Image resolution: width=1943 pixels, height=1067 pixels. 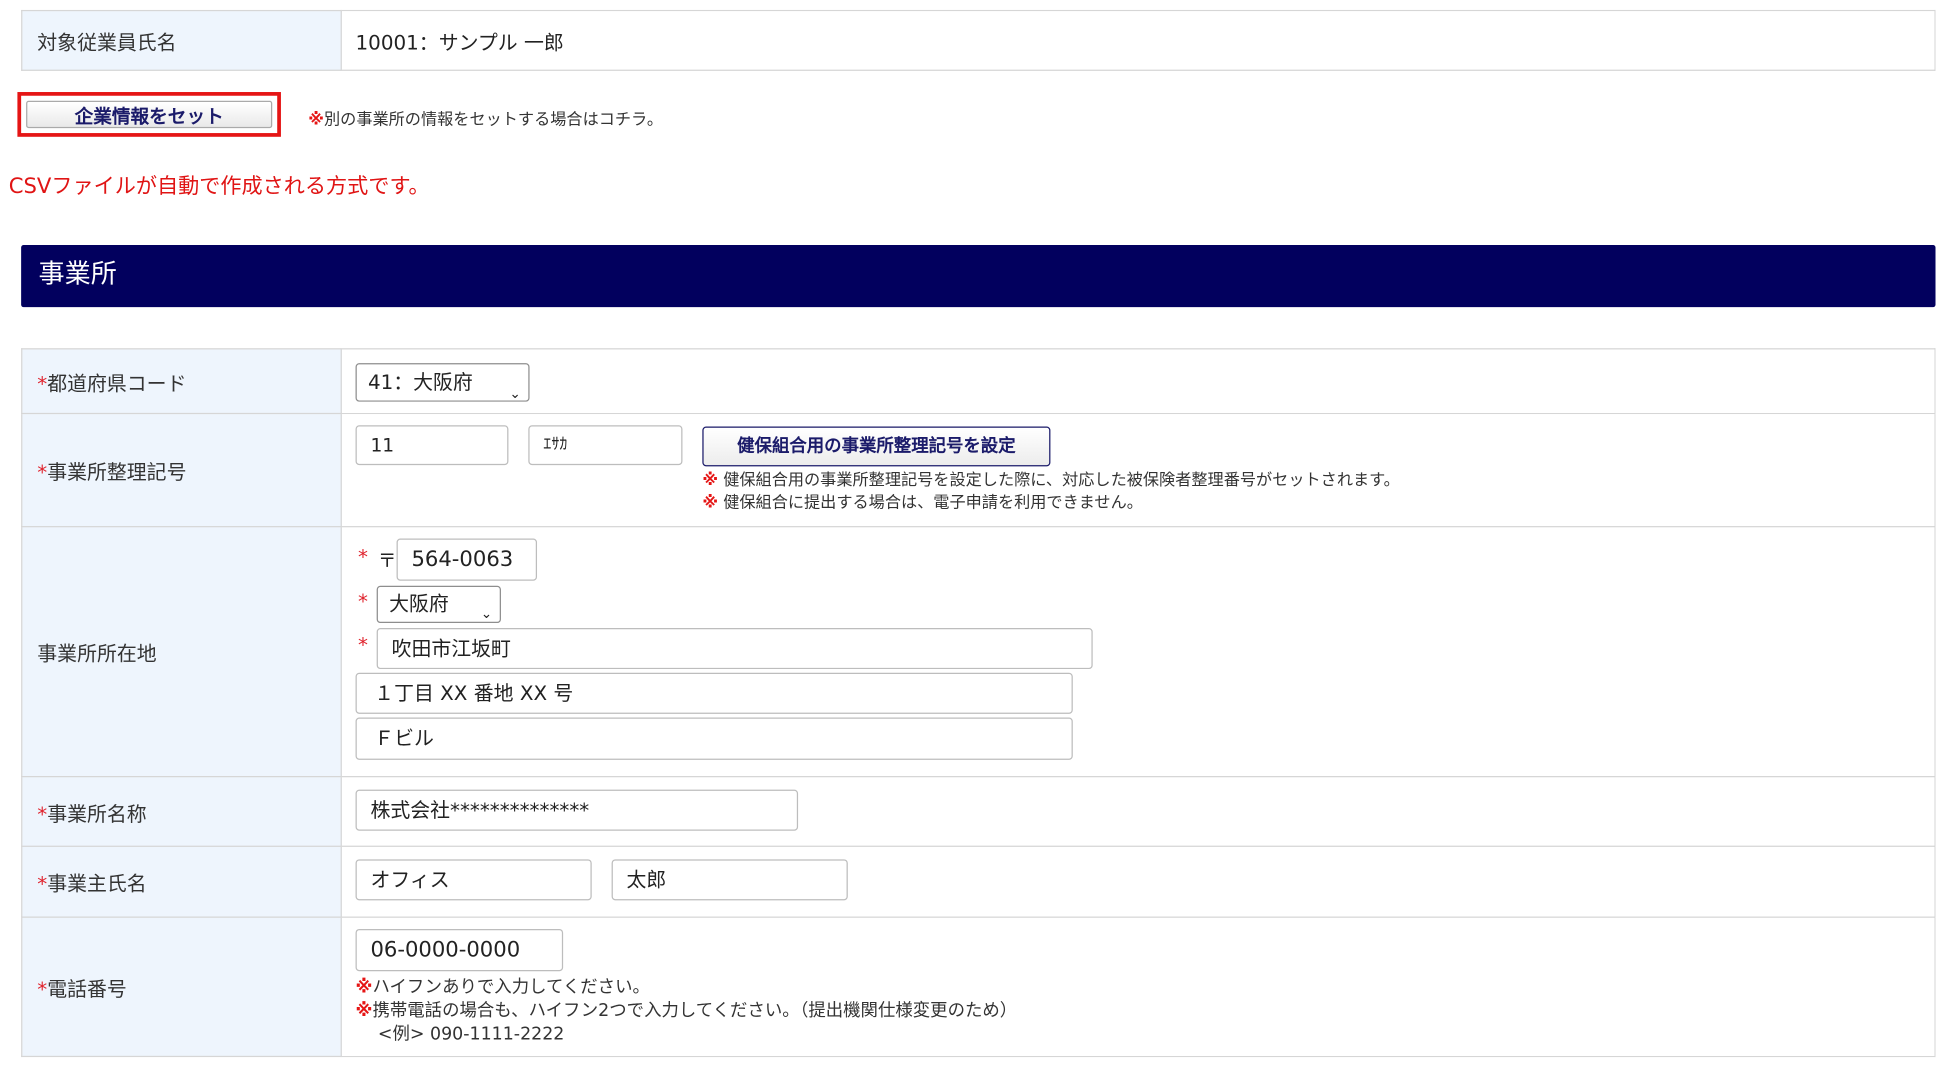 What do you see at coordinates (316, 120) in the screenshot?
I see `note-mark: ※` at bounding box center [316, 120].